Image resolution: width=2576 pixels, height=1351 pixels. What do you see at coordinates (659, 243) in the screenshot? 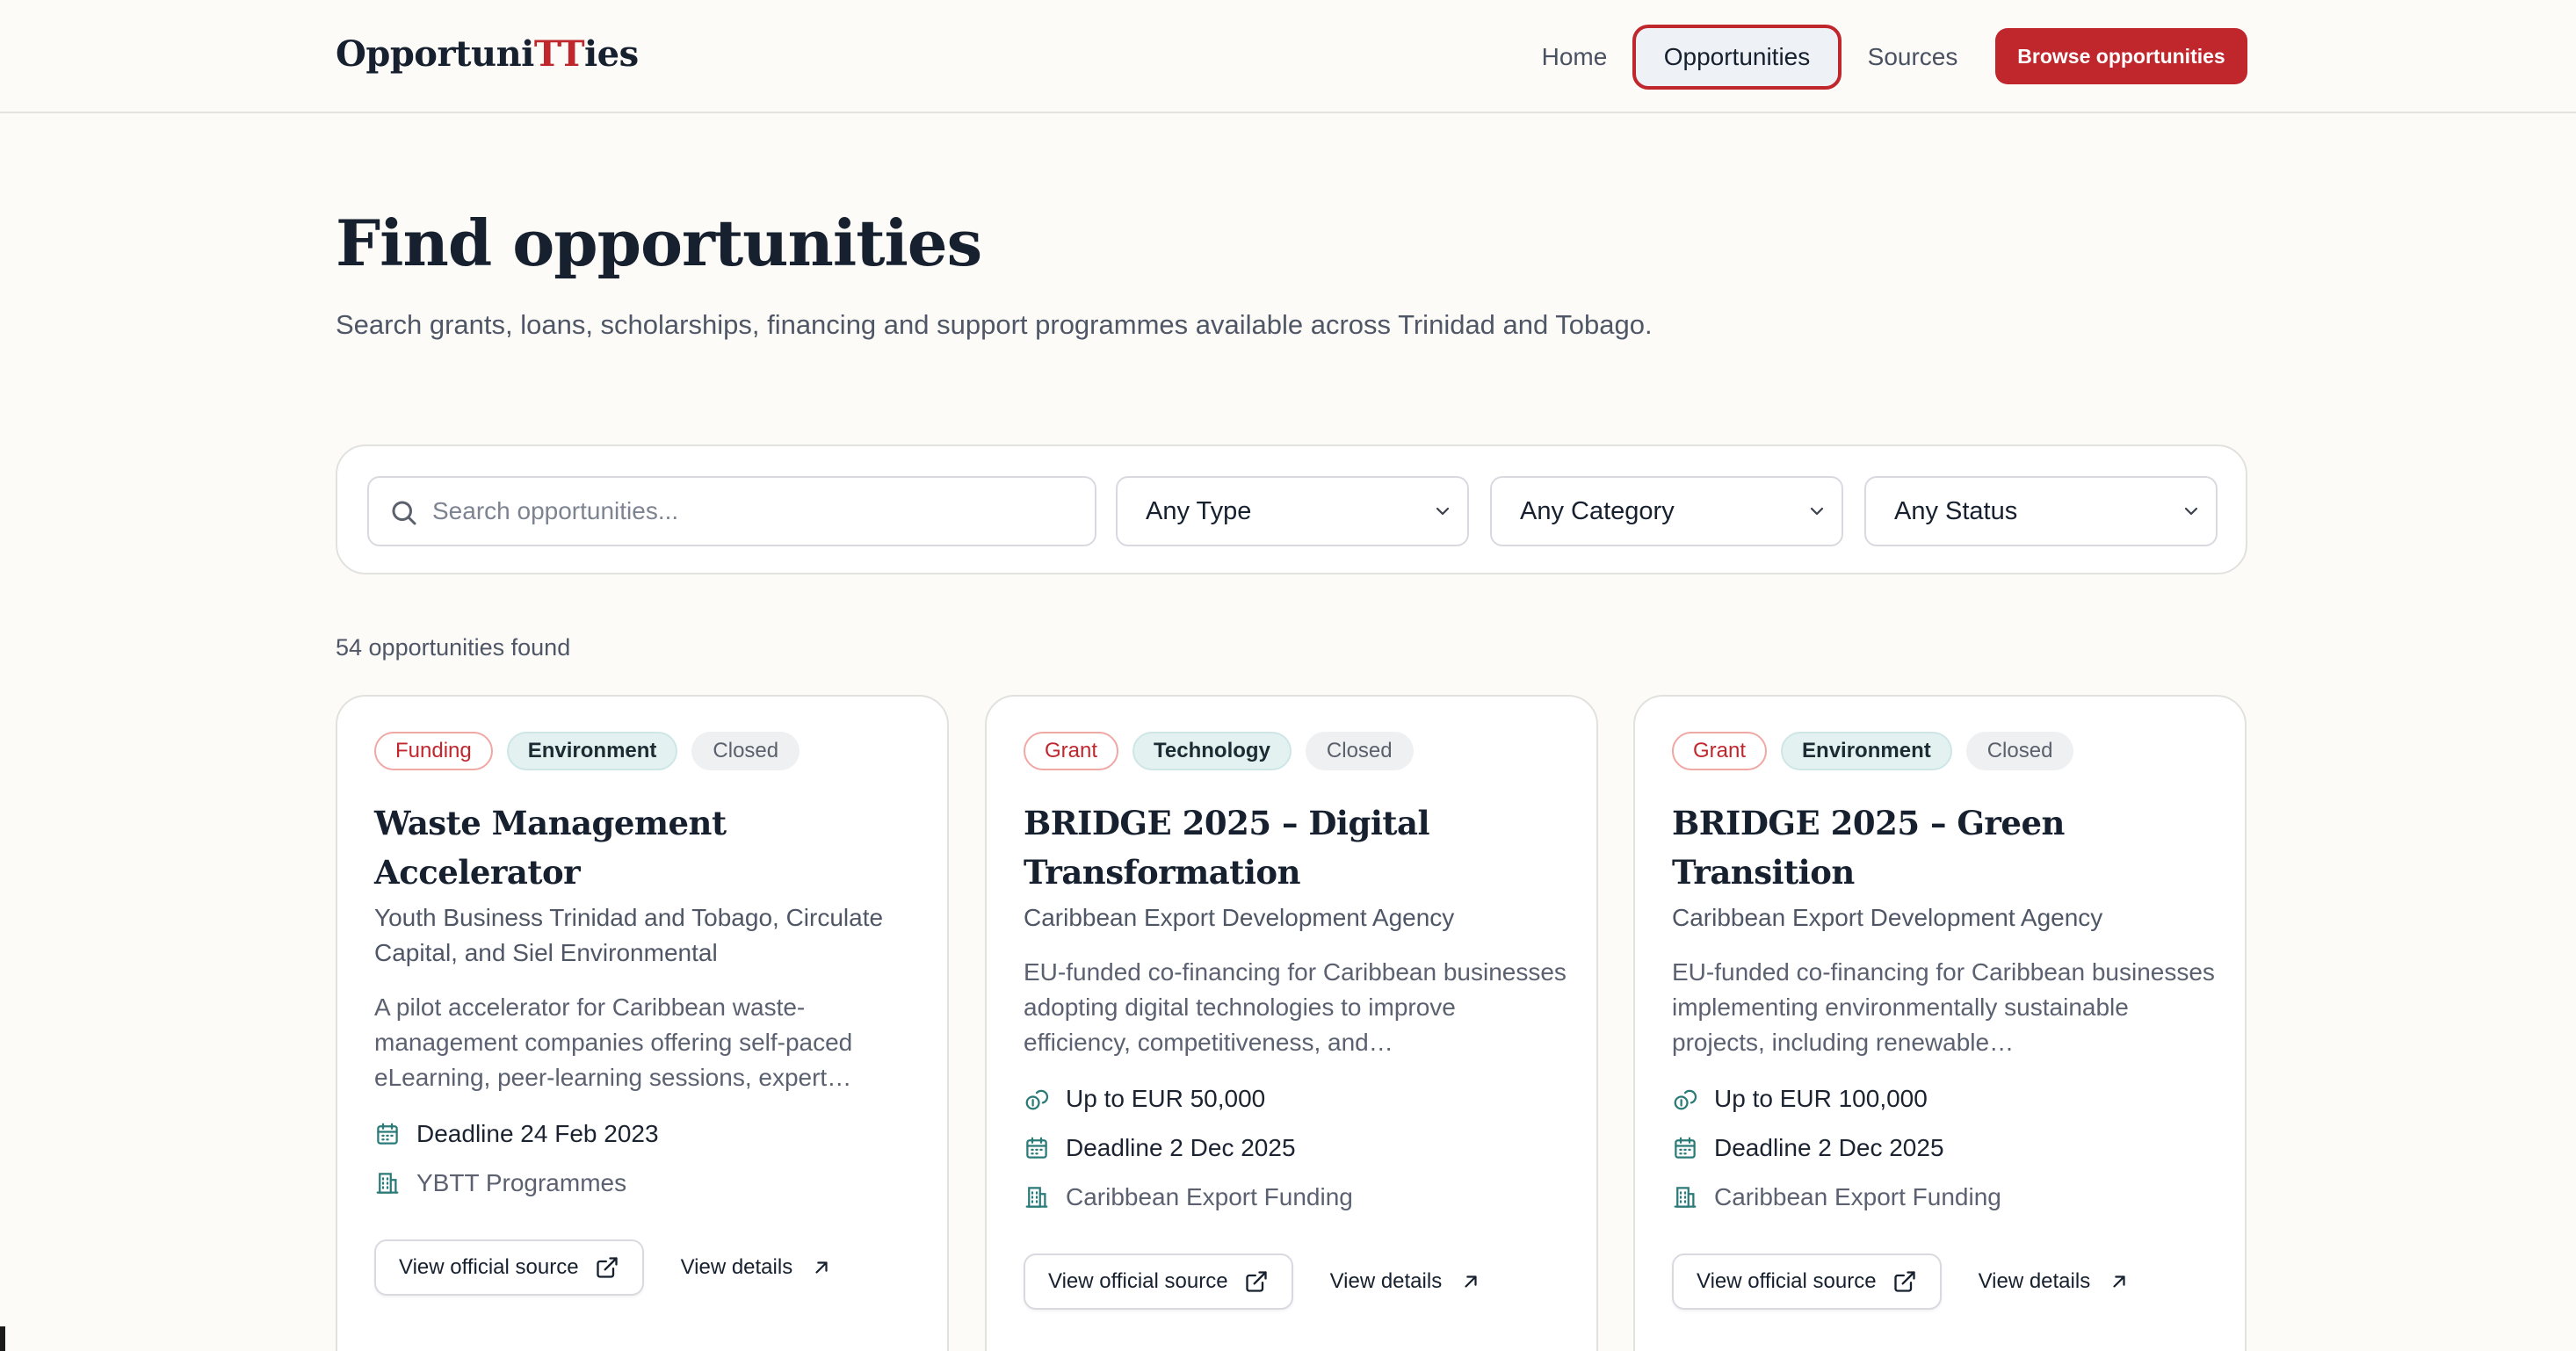
I see `page-title: Find opportunities` at bounding box center [659, 243].